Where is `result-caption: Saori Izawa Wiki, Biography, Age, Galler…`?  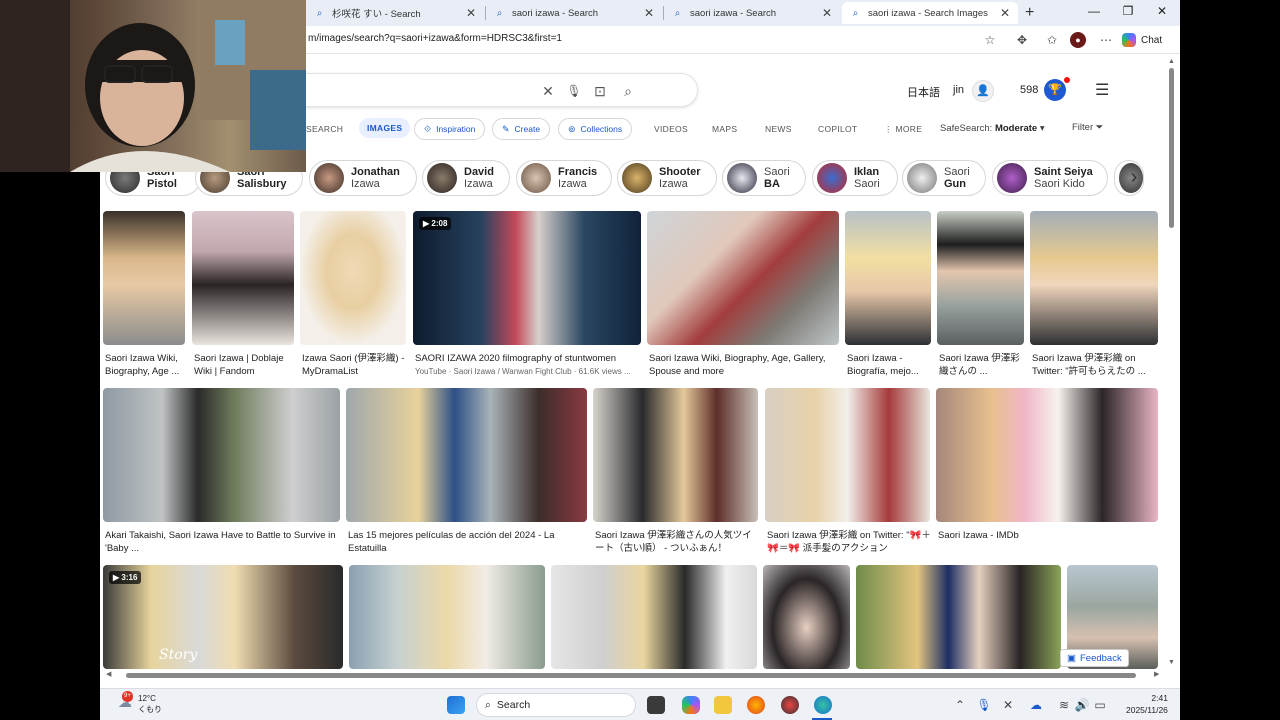 result-caption: Saori Izawa Wiki, Biography, Age, Galler… is located at coordinates (745, 366).